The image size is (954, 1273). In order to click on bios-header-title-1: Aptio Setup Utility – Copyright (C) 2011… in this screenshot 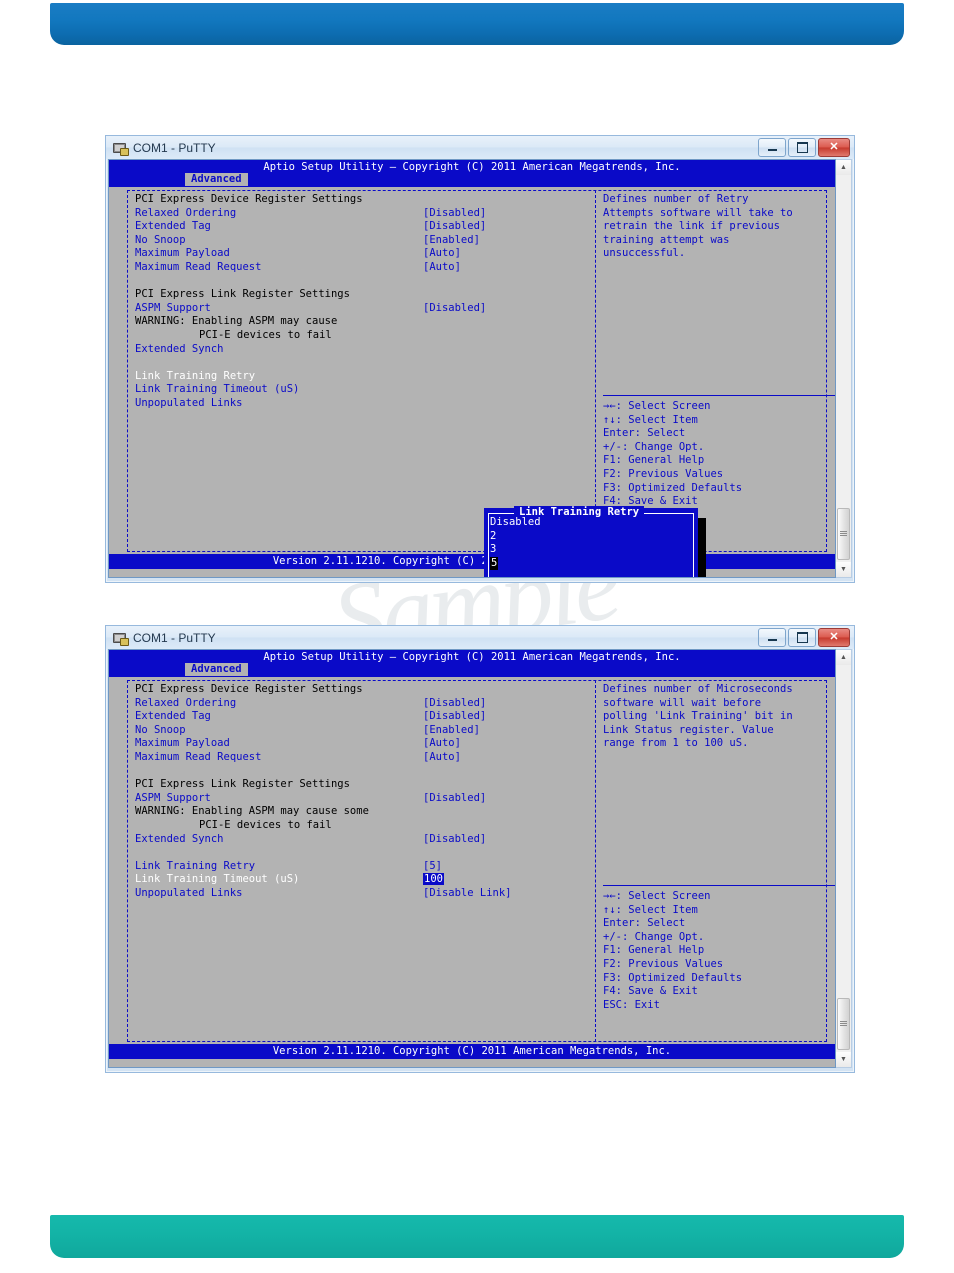, I will do `click(472, 167)`.